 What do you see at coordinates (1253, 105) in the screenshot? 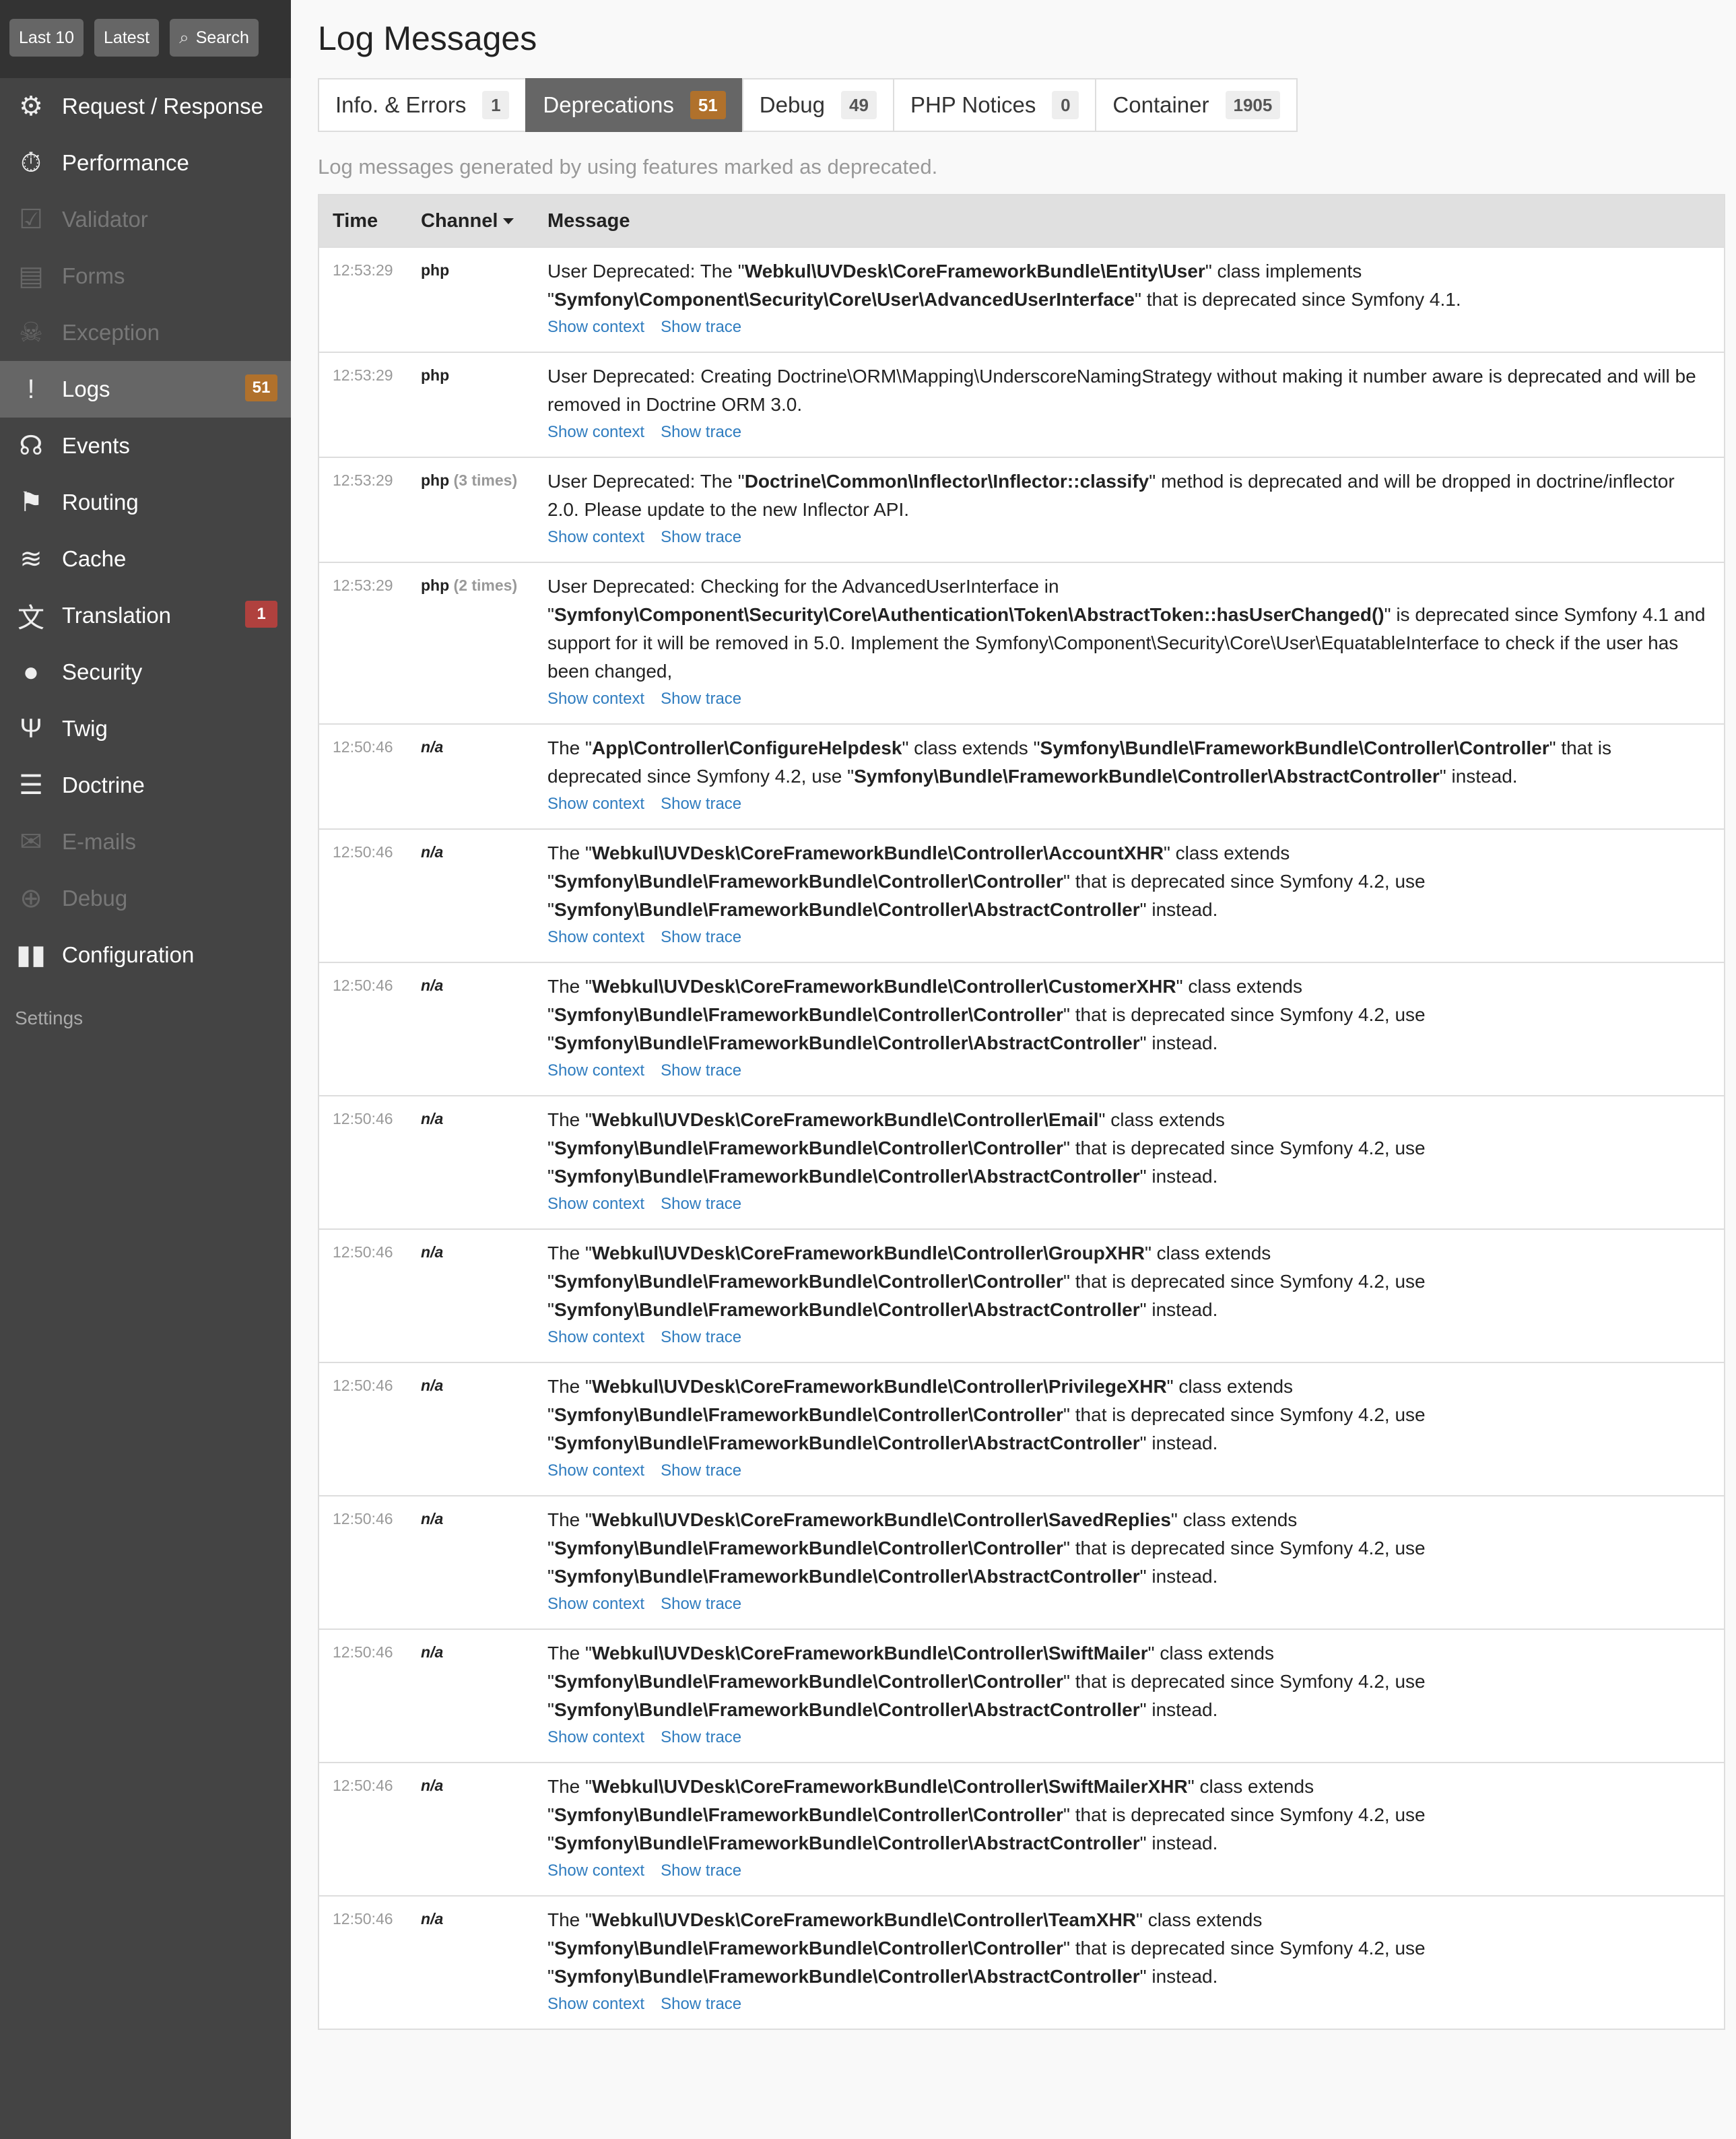
I see `tab-count-badge: 1905` at bounding box center [1253, 105].